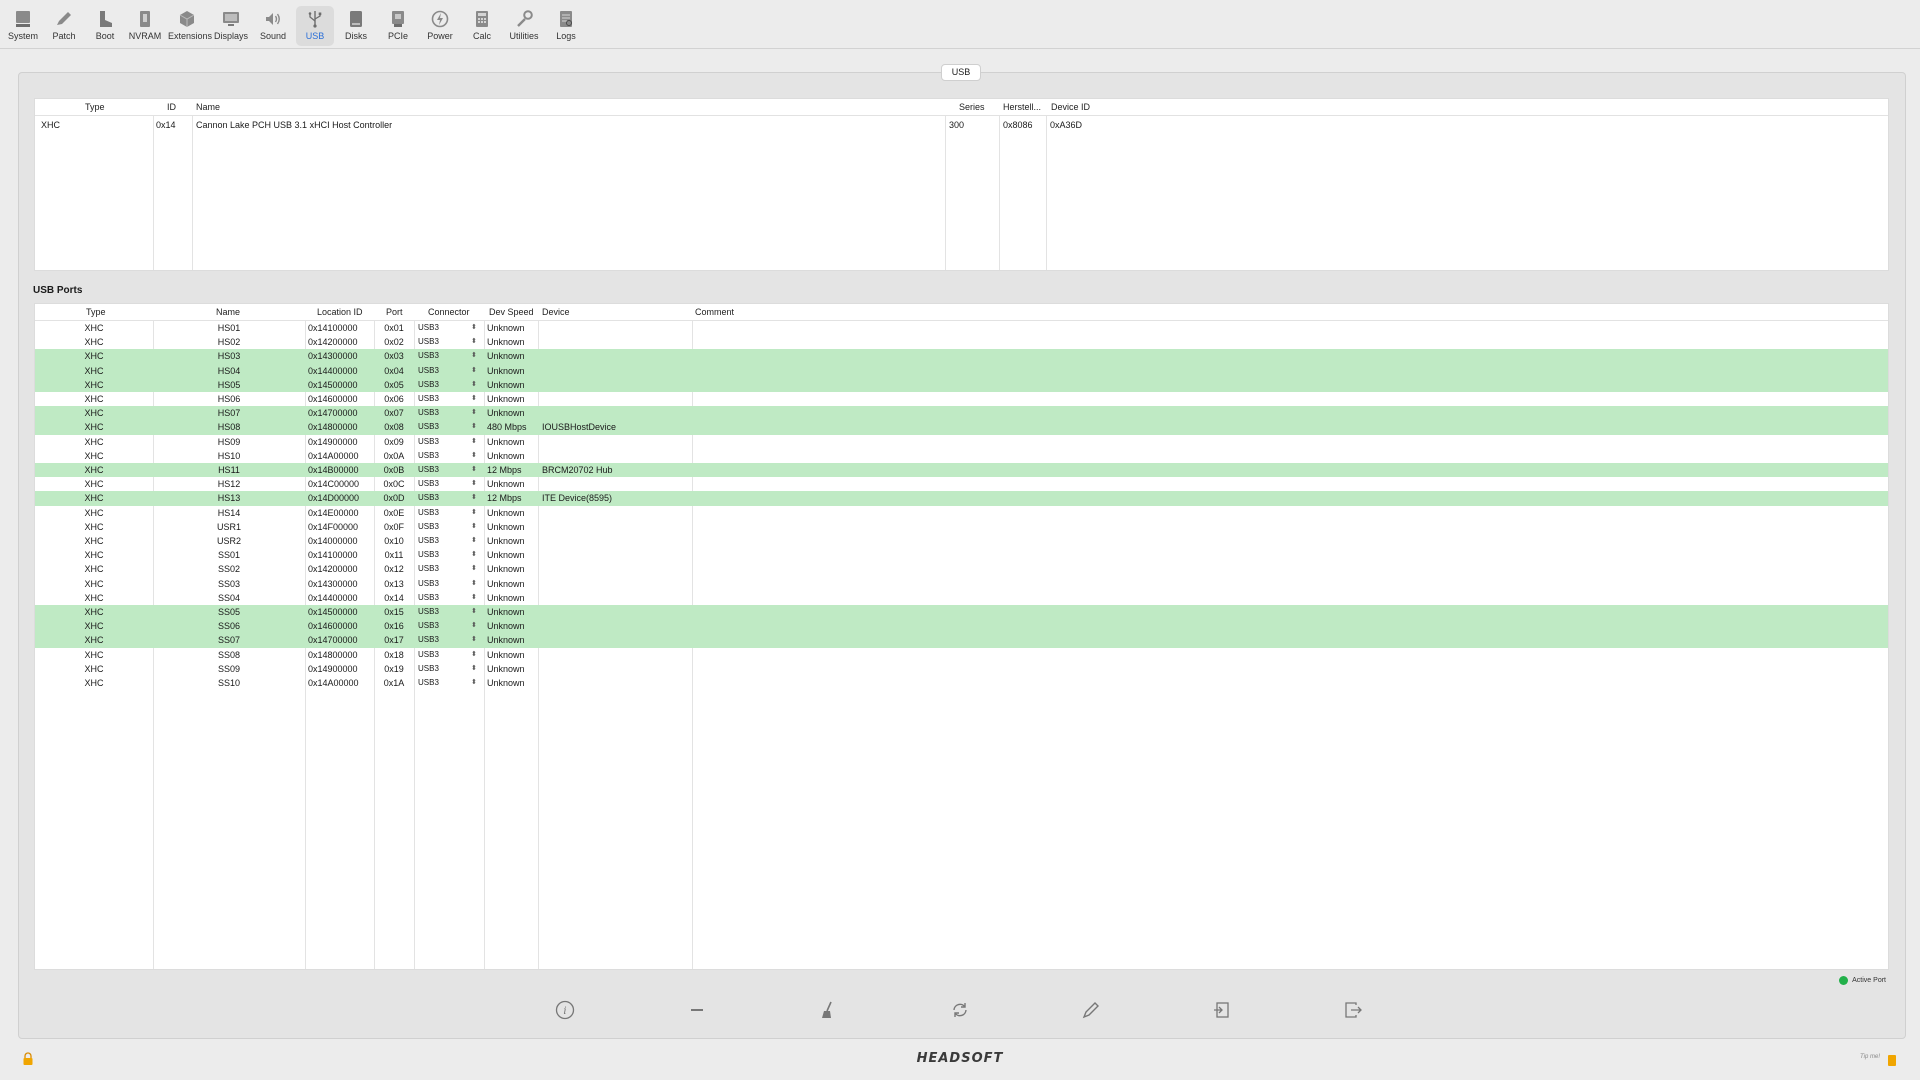 The width and height of the screenshot is (1920, 1080). I want to click on header-port: Port, so click(394, 312).